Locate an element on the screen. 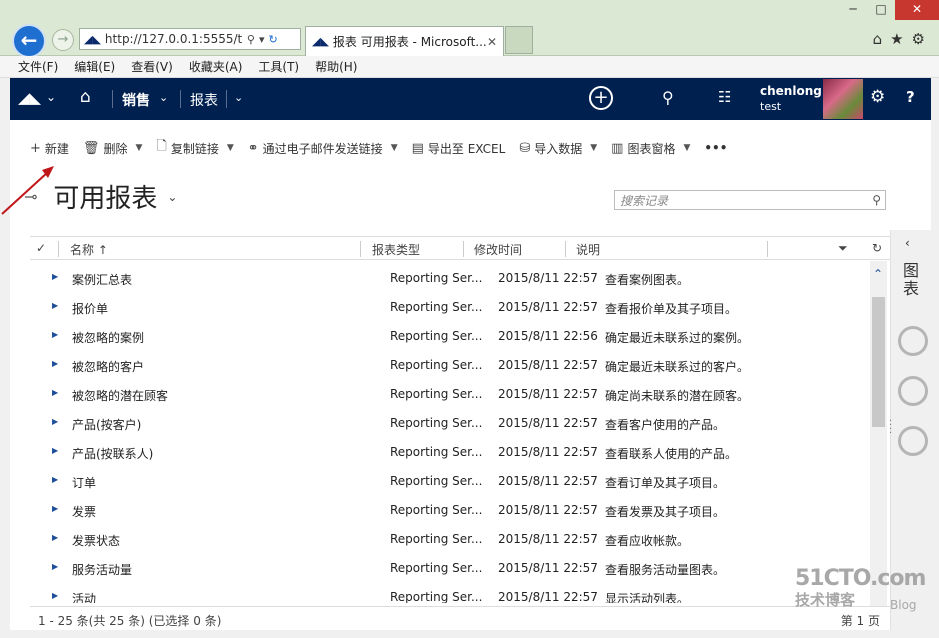  nav-entity-reports: 报表 is located at coordinates (204, 100).